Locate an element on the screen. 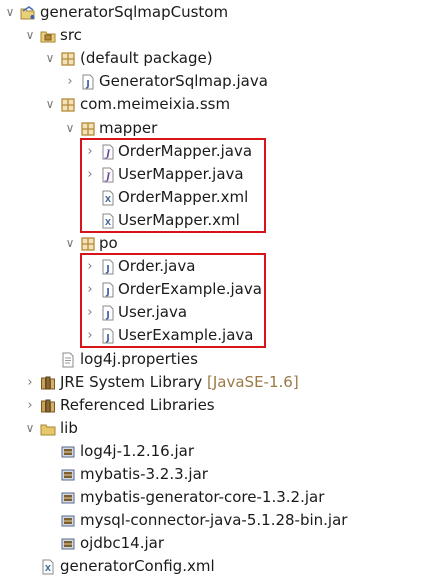  tree-item-generatorsqlmap-java: › J GeneratorSqlmap.java is located at coordinates (221, 81).